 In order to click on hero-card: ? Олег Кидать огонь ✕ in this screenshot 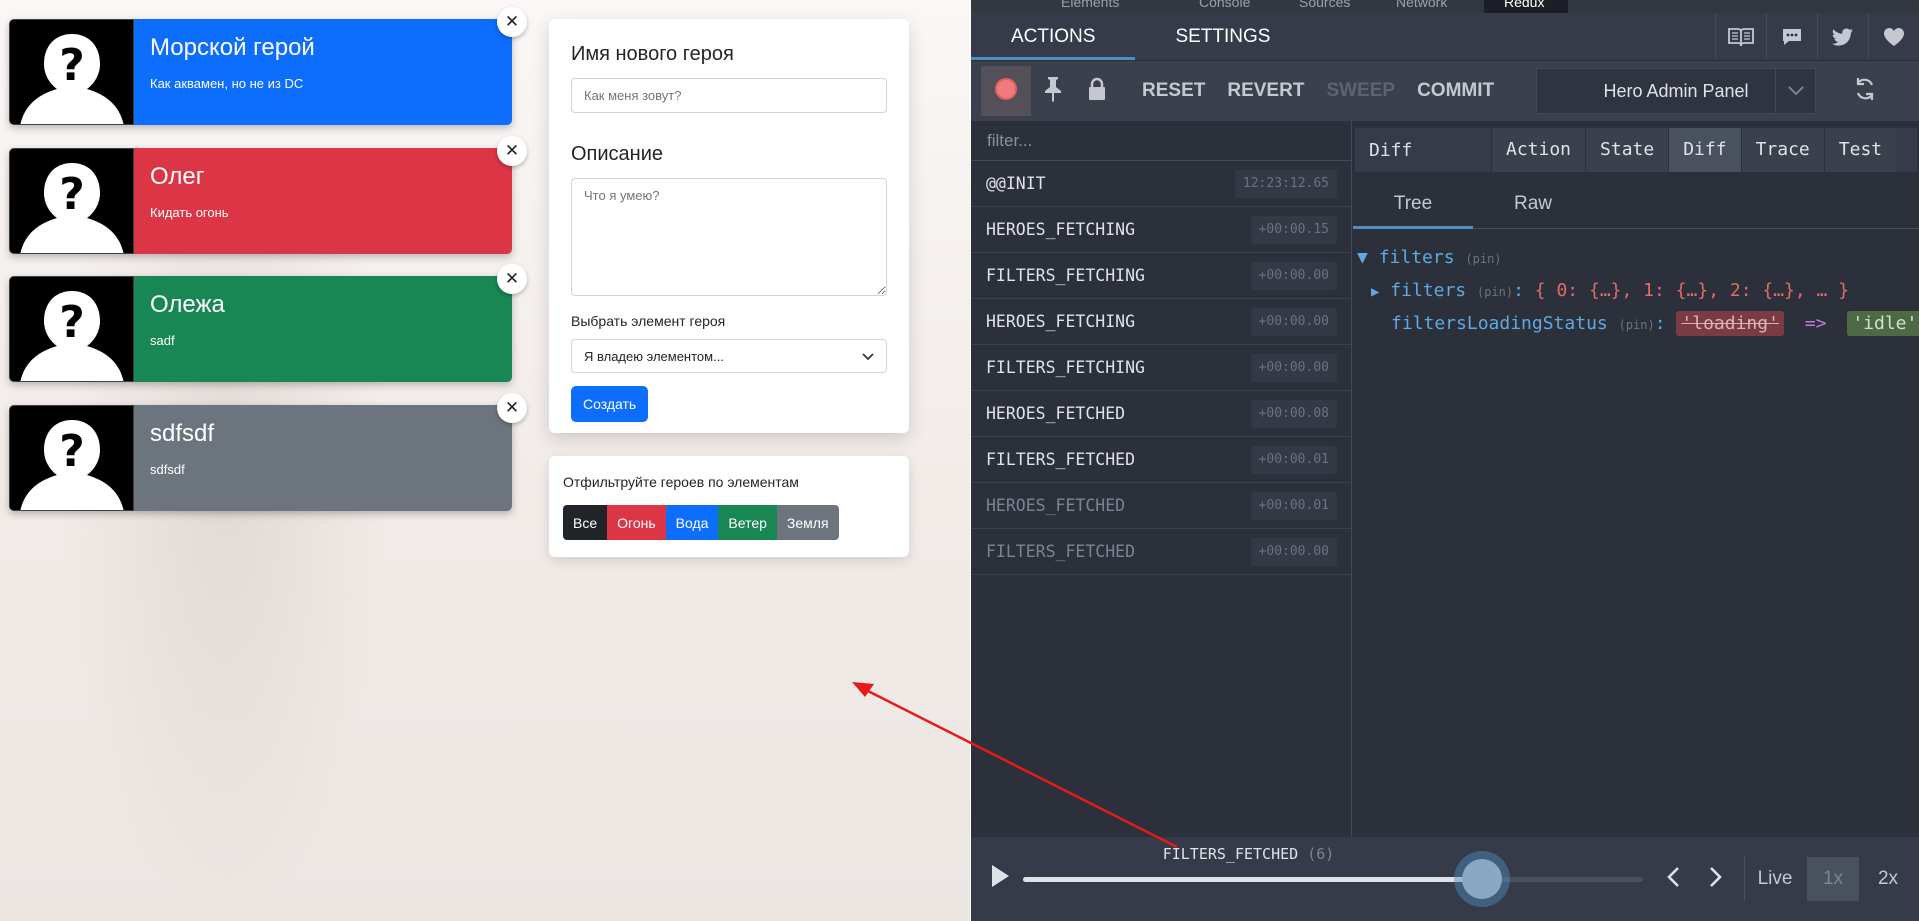, I will do `click(268, 195)`.